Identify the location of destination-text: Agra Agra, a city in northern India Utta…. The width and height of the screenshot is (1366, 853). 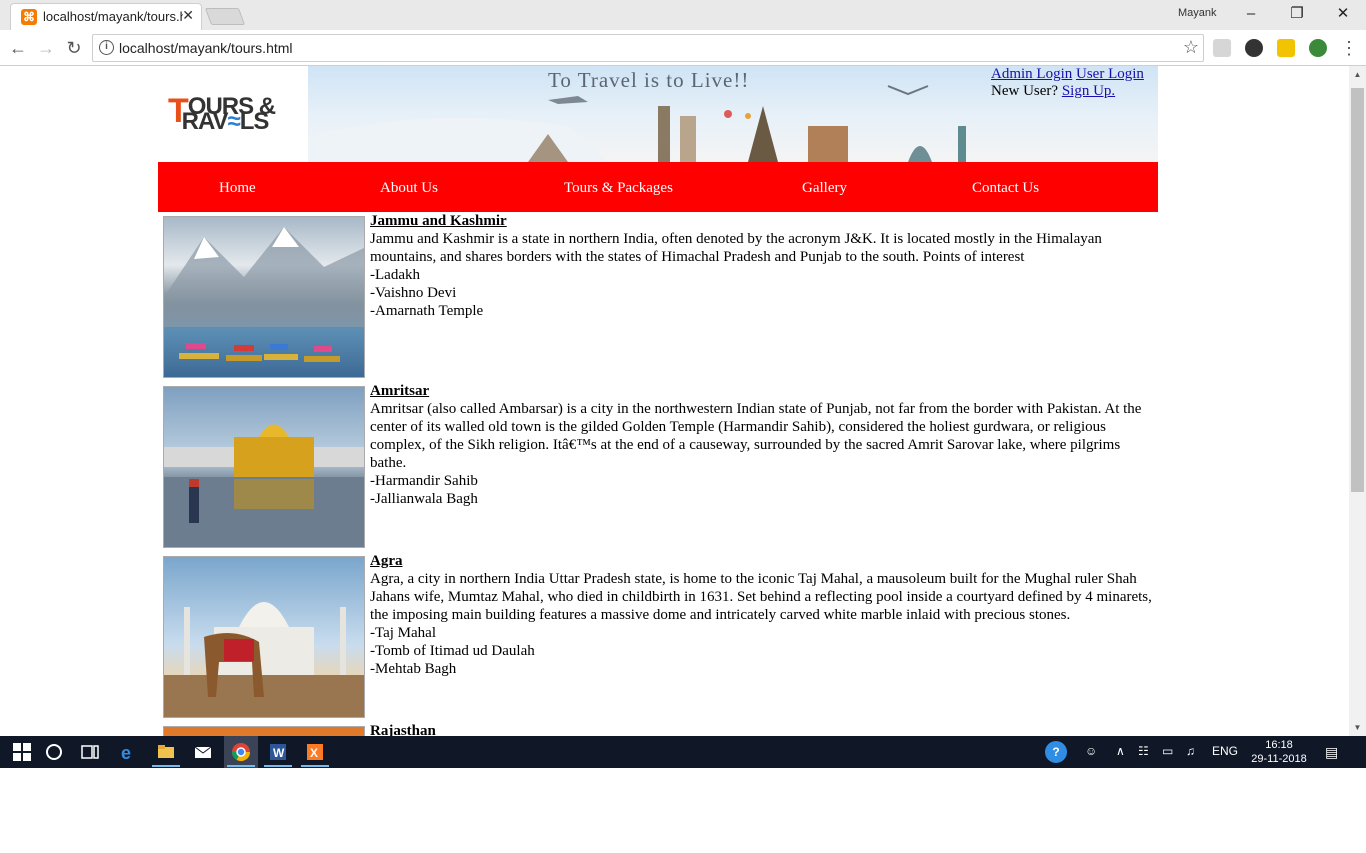
(763, 615).